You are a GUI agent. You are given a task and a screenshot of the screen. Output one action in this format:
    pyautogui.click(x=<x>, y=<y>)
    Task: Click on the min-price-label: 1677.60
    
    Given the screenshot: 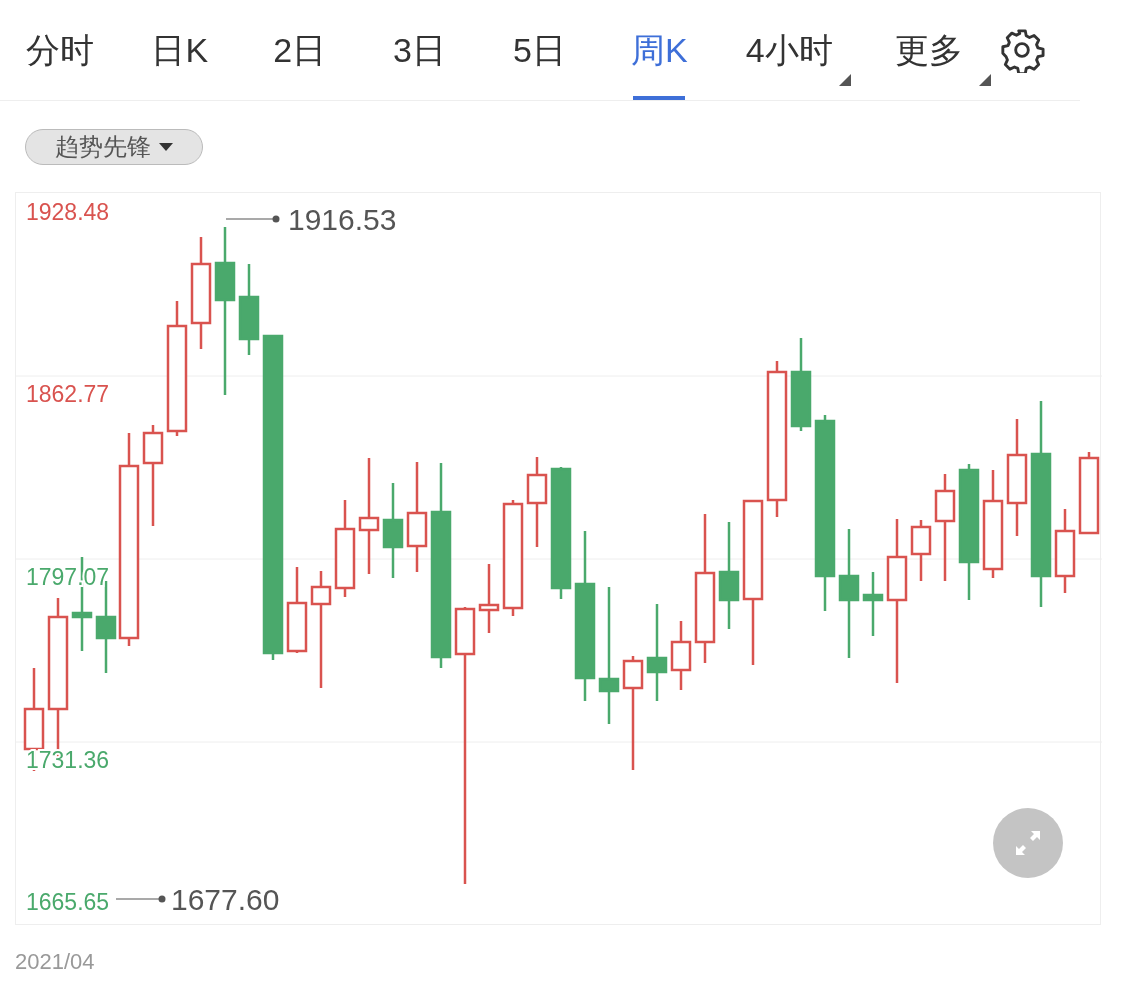 What is the action you would take?
    pyautogui.click(x=225, y=899)
    